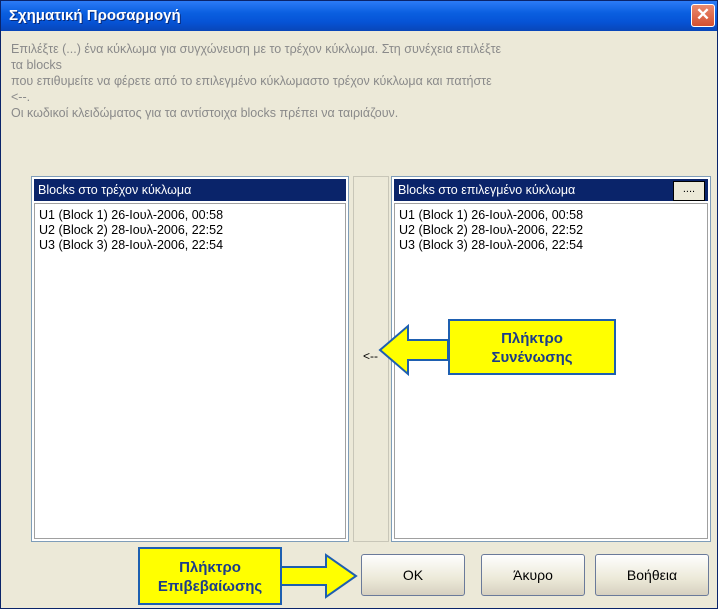 Image resolution: width=718 pixels, height=609 pixels. What do you see at coordinates (21, 97) in the screenshot?
I see `instructions-line: <--.` at bounding box center [21, 97].